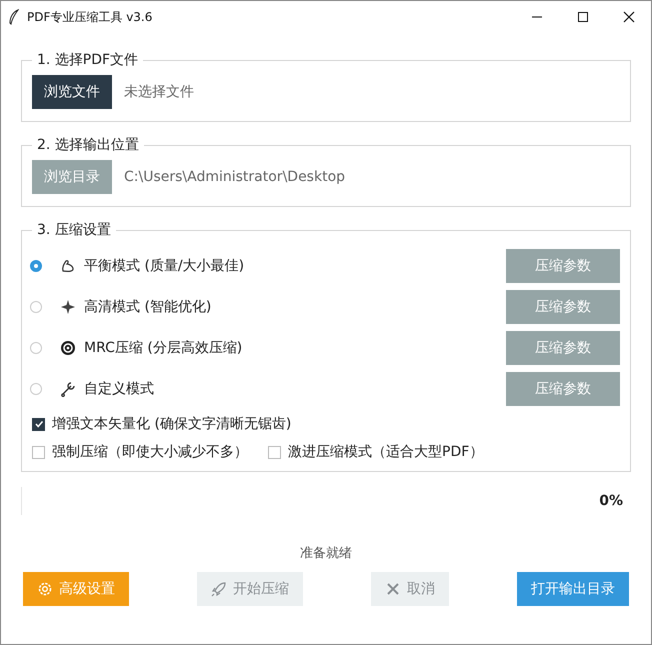 The image size is (652, 645). What do you see at coordinates (148, 307) in the screenshot?
I see `mode-label: 高清模式 (智能优化)` at bounding box center [148, 307].